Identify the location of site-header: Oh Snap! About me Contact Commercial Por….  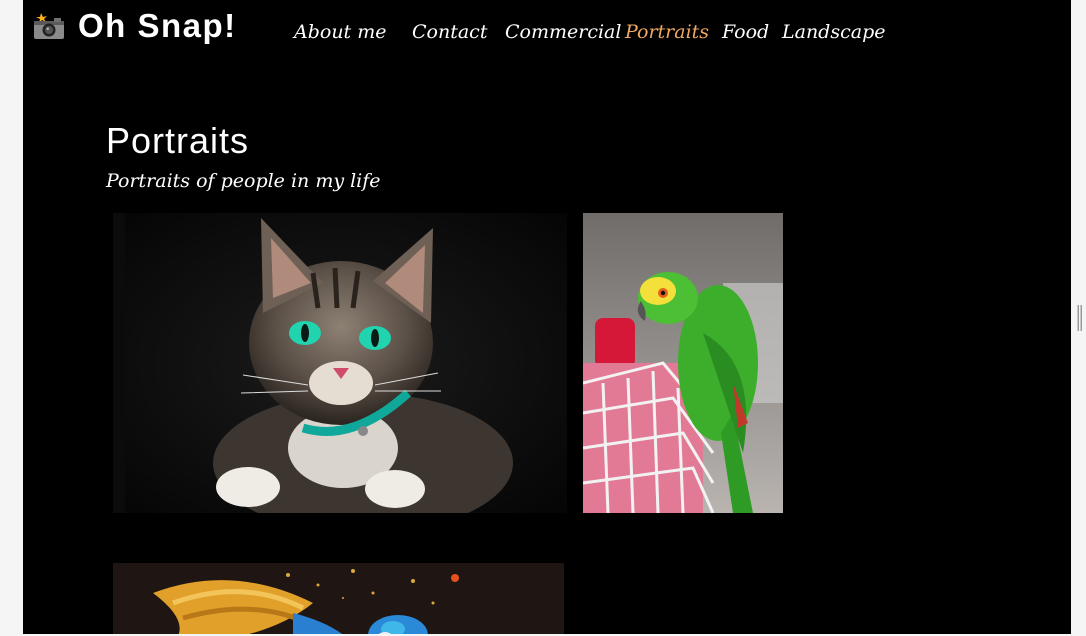
(547, 30).